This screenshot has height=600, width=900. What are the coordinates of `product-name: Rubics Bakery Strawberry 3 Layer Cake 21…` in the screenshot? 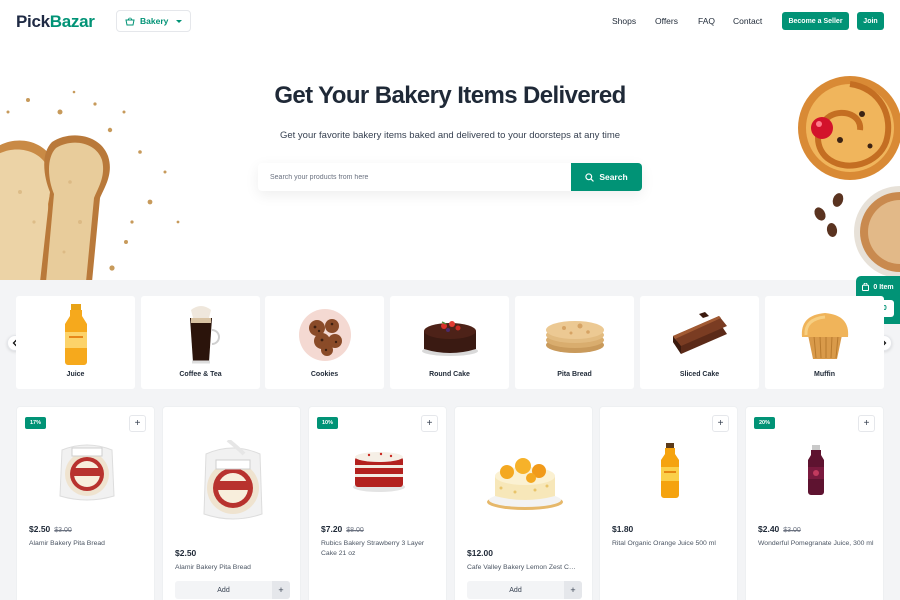 It's located at (380, 548).